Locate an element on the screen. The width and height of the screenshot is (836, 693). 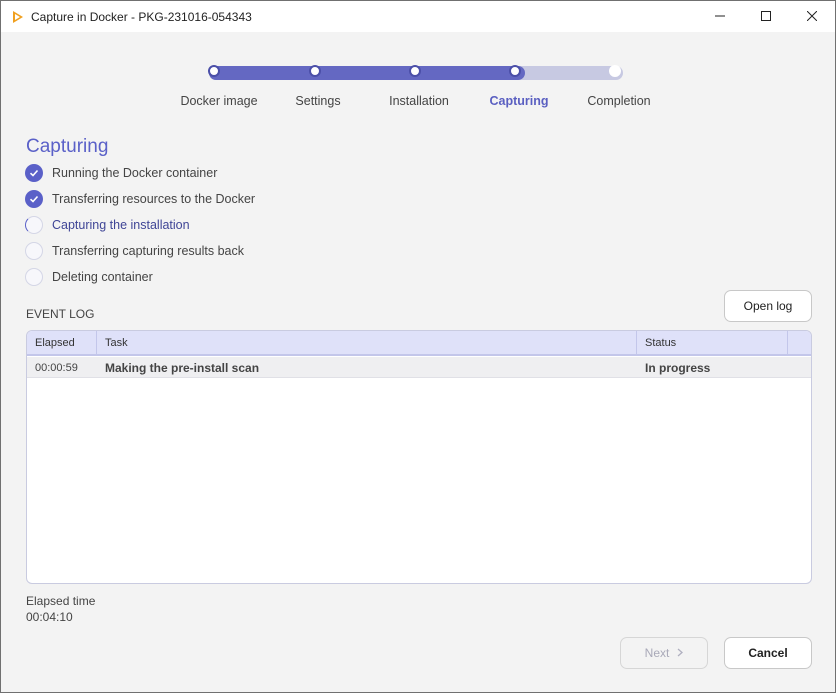
elapsed-time-value: 00:04:10 is located at coordinates (49, 617).